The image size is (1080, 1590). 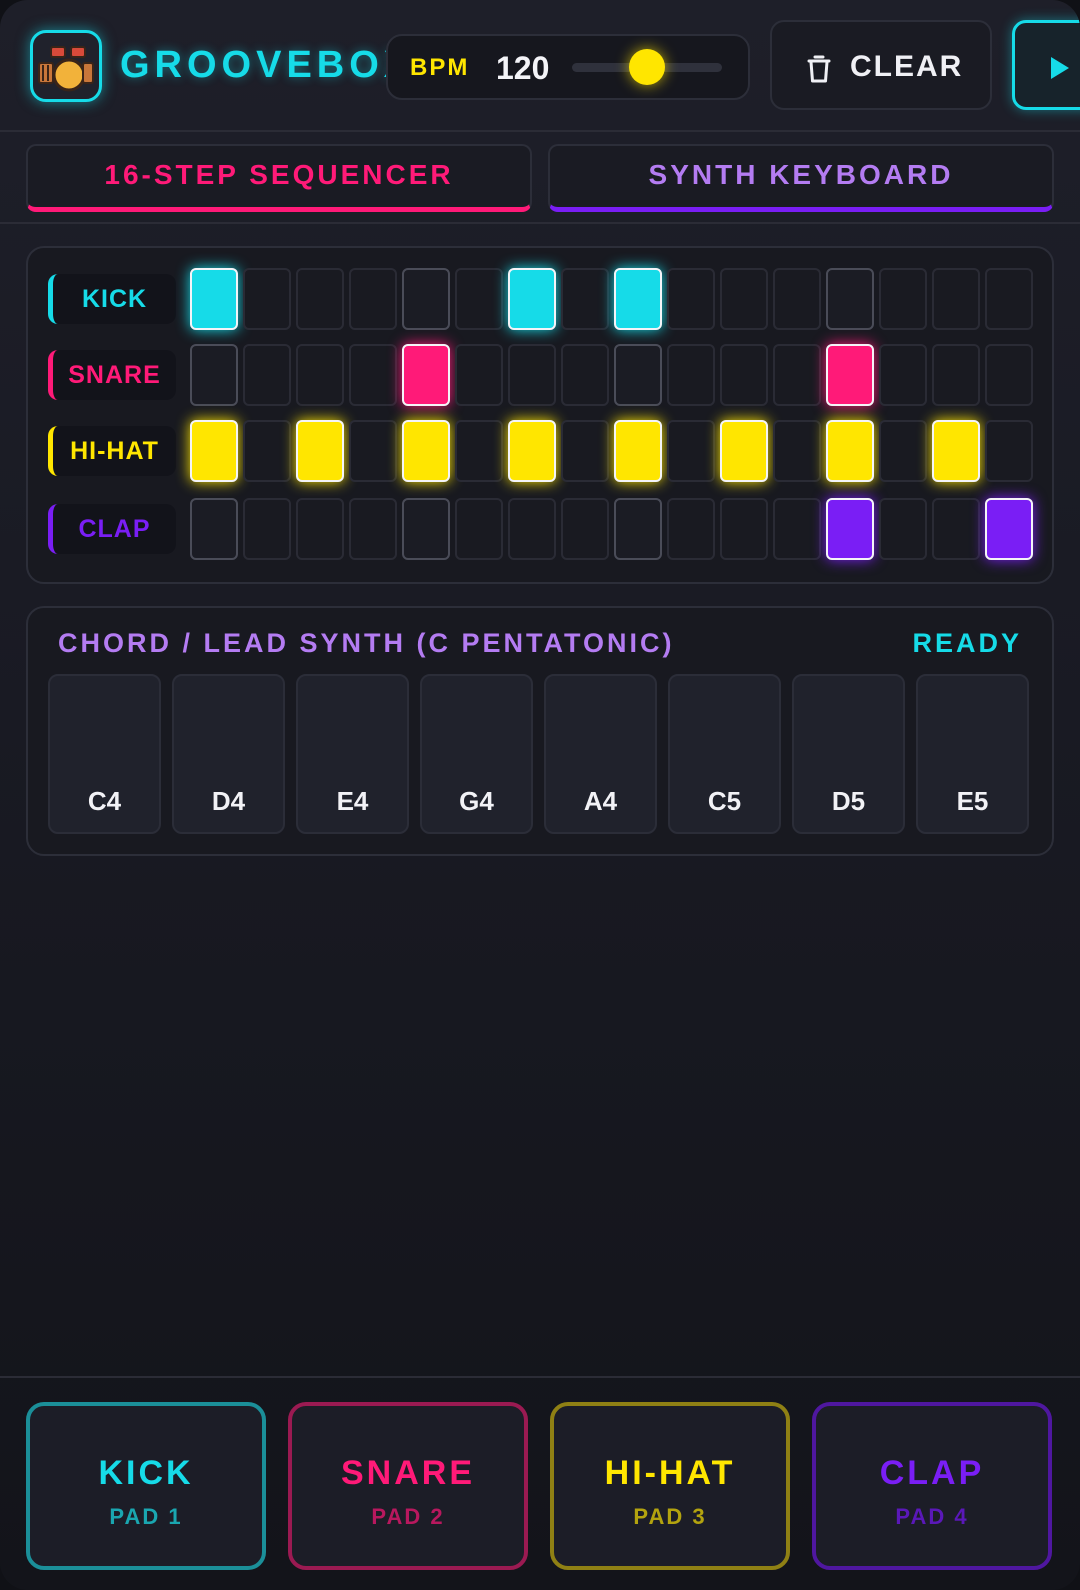 What do you see at coordinates (104, 754) in the screenshot?
I see `synth-key-c4: C4` at bounding box center [104, 754].